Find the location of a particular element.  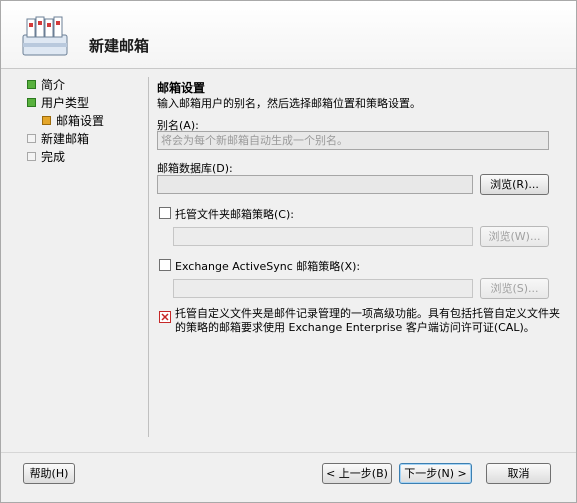

managed-folder-policy-checkbox is located at coordinates (165, 213).